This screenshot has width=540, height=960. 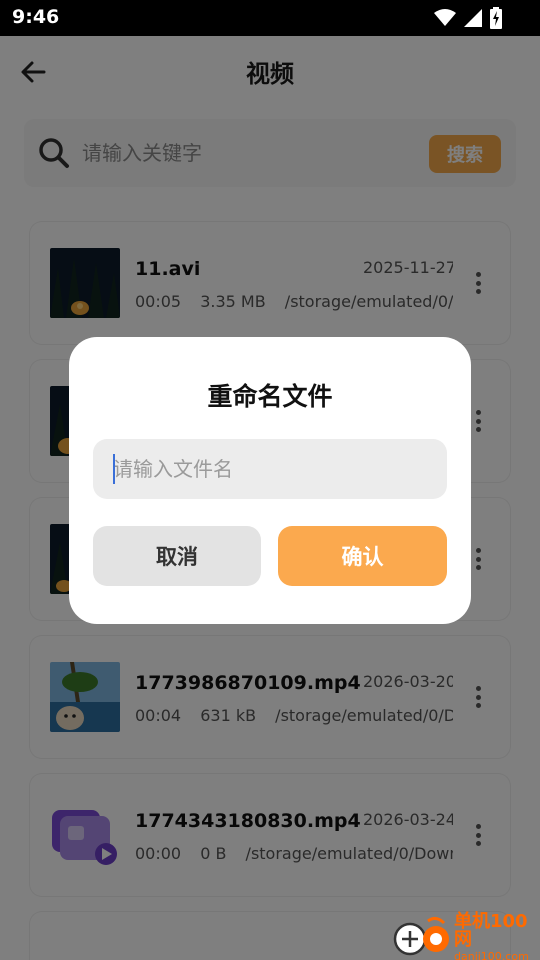 I want to click on confirm-button: 确认, so click(x=362, y=556).